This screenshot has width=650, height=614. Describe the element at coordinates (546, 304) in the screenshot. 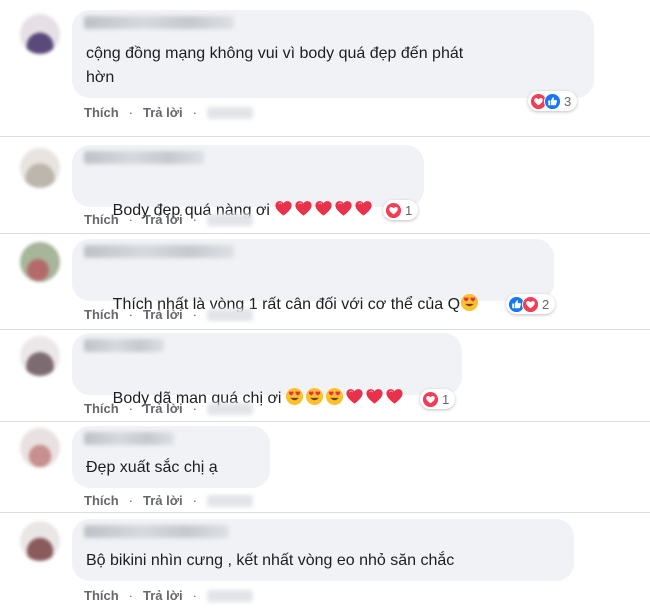

I see `reaction-count: 2` at that location.